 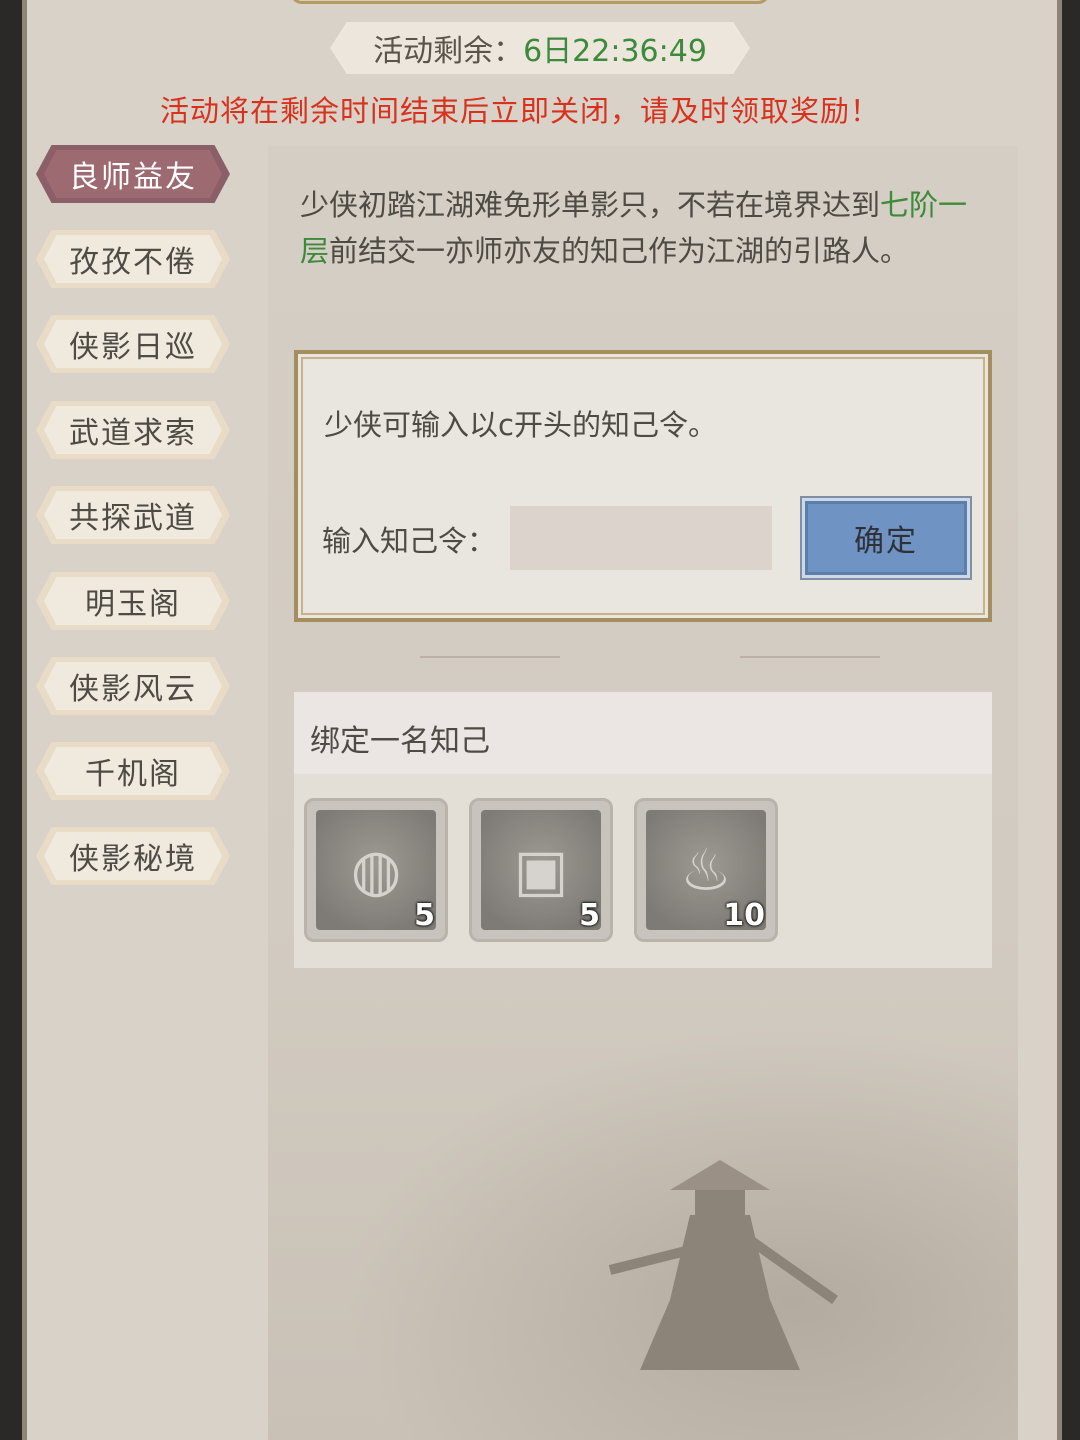 What do you see at coordinates (133, 689) in the screenshot?
I see `tab-label: 侠影风云` at bounding box center [133, 689].